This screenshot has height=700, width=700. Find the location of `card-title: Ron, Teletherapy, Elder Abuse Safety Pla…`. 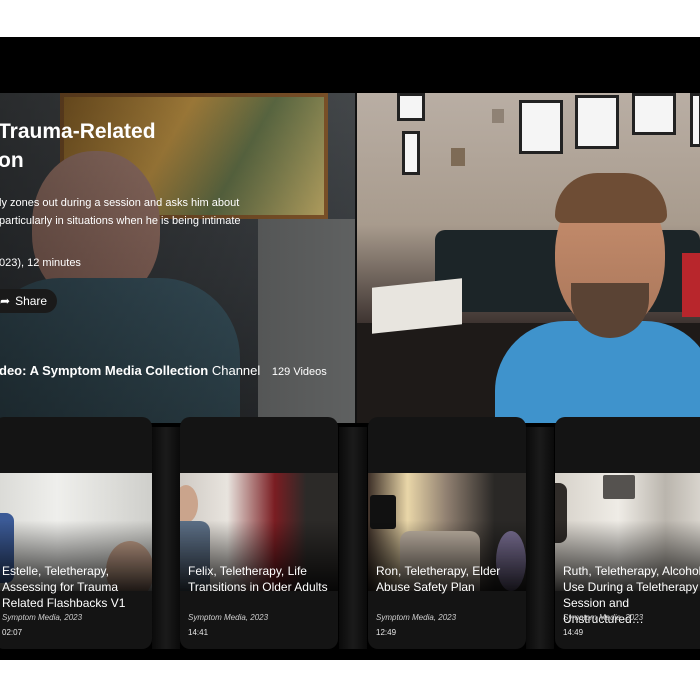

card-title: Ron, Teletherapy, Elder Abuse Safety Pla… is located at coordinates (438, 579).